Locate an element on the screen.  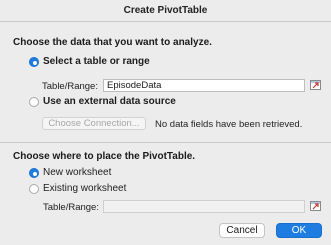
existing-worksheet-radio is located at coordinates (34, 189).